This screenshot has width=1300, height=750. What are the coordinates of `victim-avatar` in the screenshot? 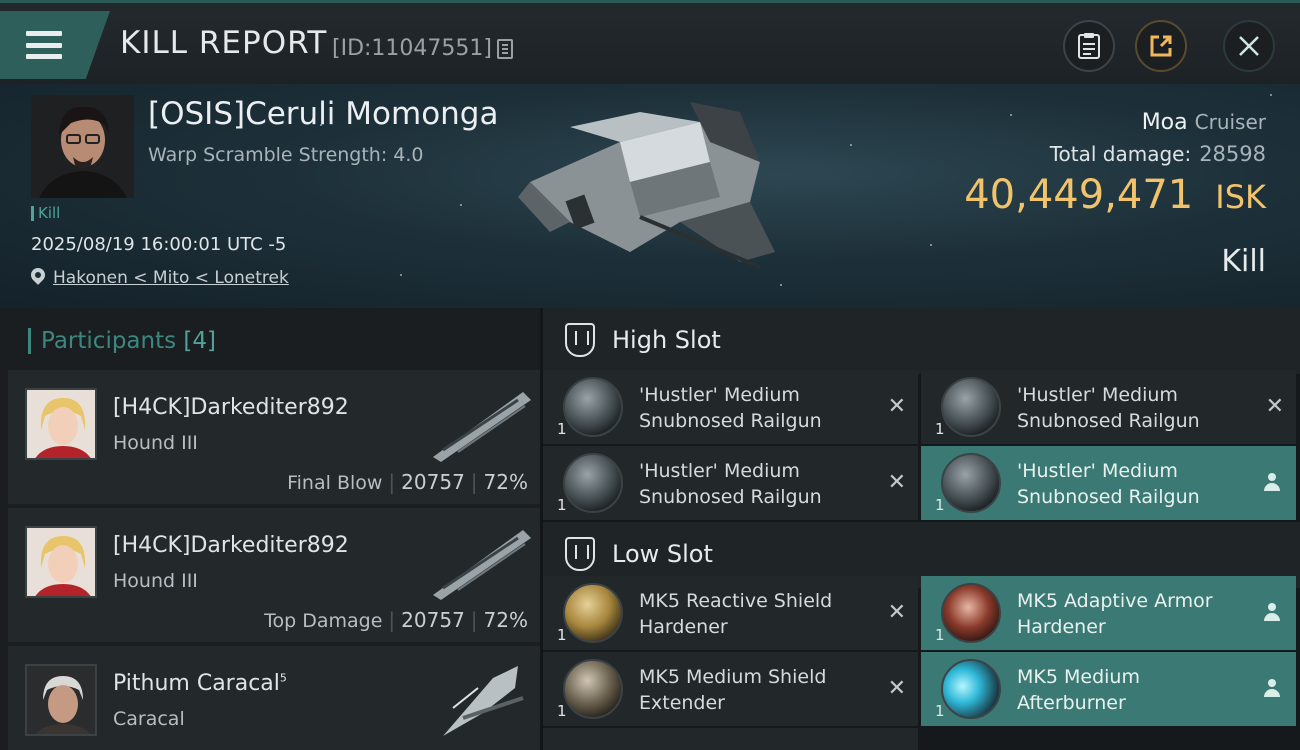 It's located at (82, 146).